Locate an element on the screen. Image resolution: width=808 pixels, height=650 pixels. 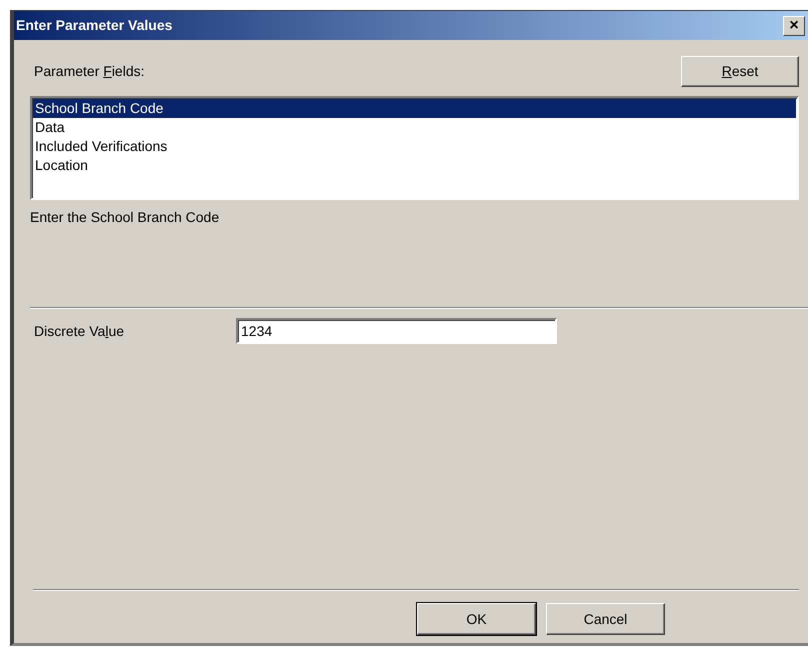
list-item: School Branch Code is located at coordinates (414, 108).